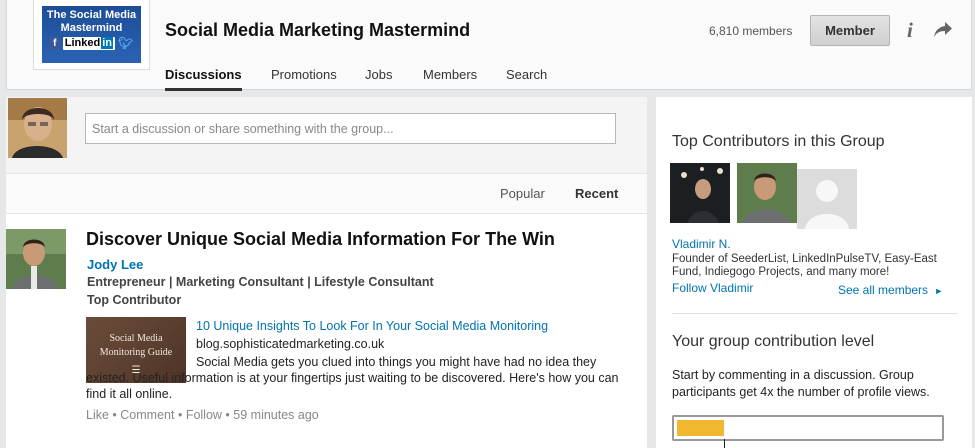 The width and height of the screenshot is (975, 448). Describe the element at coordinates (596, 193) in the screenshot. I see `sort-recent: Recent` at that location.